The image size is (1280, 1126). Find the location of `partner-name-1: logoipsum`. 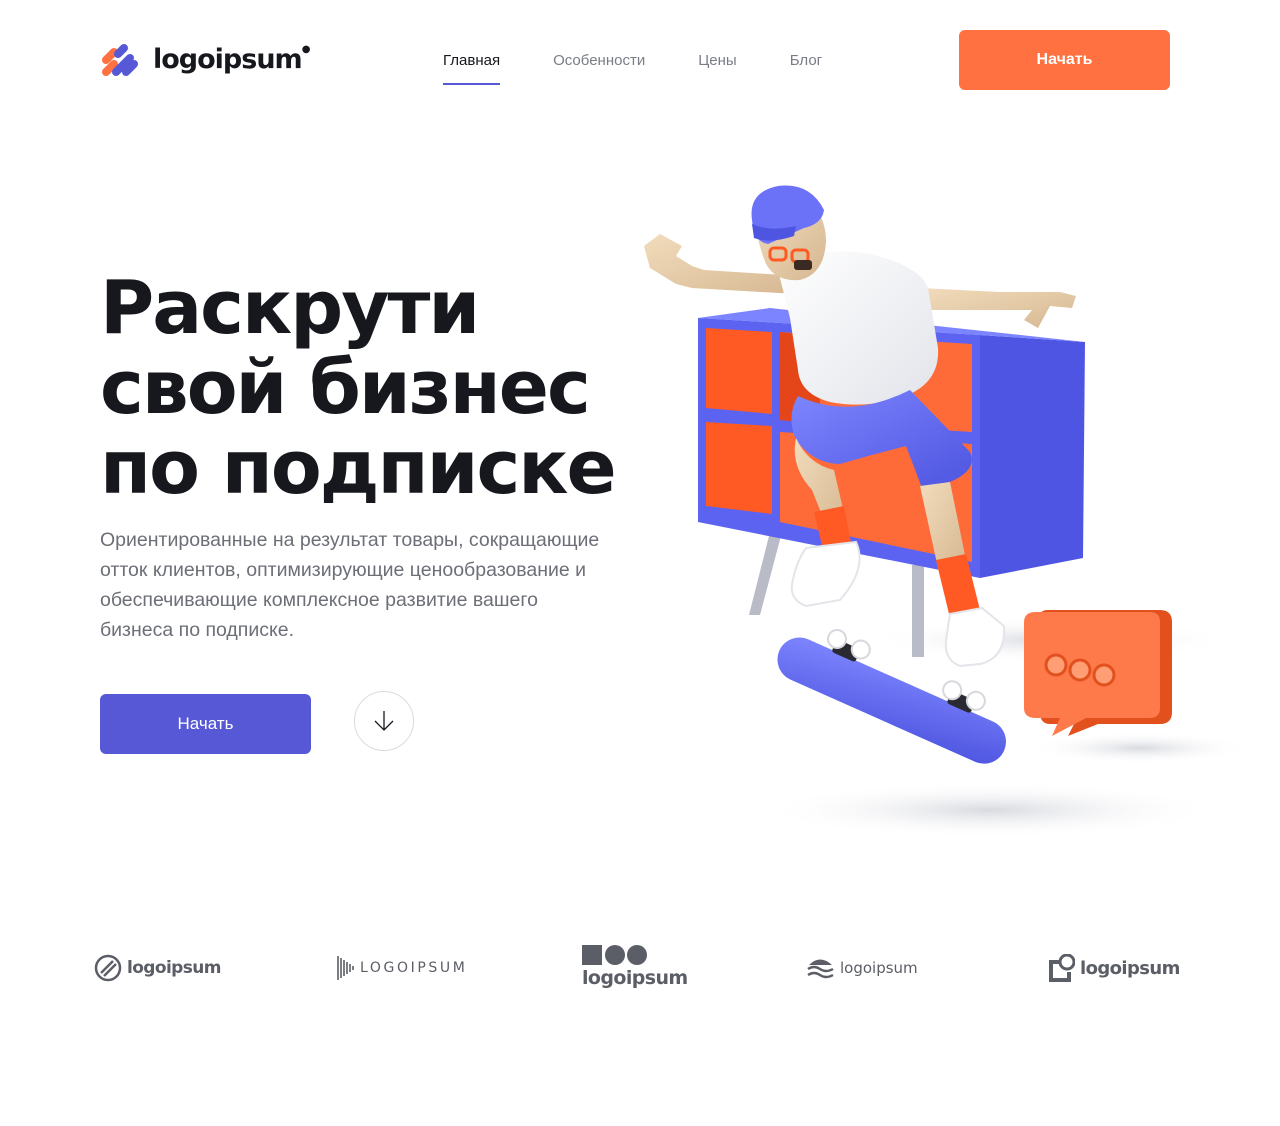

partner-name-1: logoipsum is located at coordinates (174, 968).